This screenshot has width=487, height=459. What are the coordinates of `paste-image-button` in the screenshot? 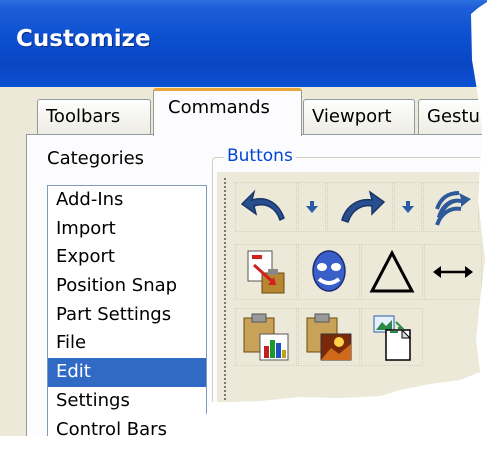 It's located at (329, 337).